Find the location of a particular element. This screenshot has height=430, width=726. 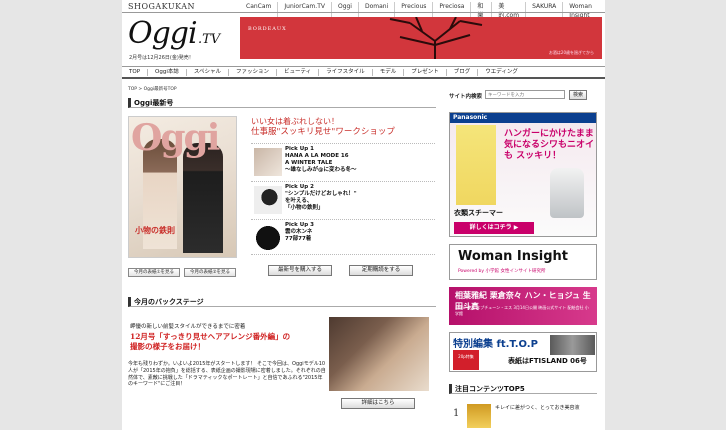

buy-issue-button: 最新号を購入する is located at coordinates (300, 270).